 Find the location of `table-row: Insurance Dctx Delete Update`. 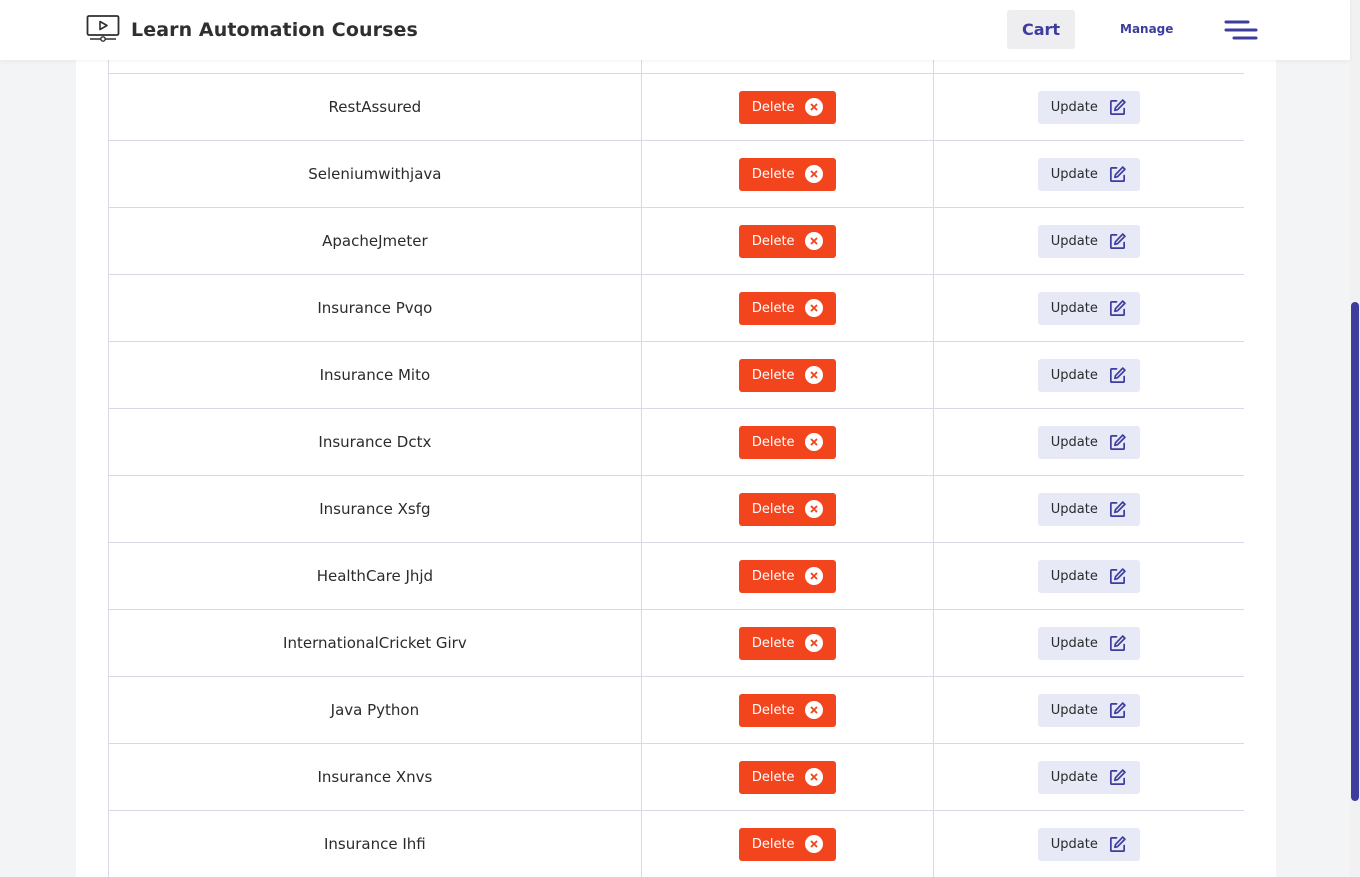

table-row: Insurance Dctx Delete Update is located at coordinates (676, 442).